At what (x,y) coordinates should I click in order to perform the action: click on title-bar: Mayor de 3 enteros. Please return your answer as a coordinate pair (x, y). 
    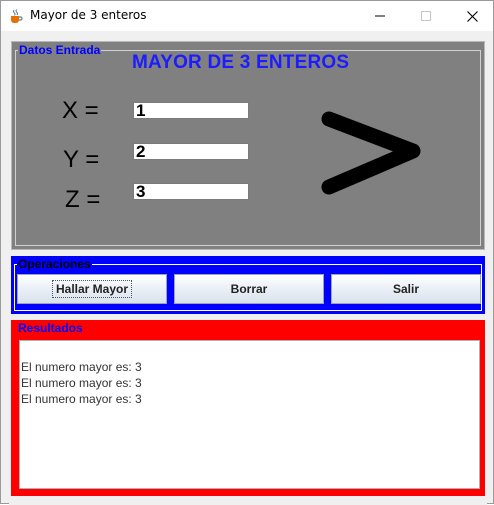
    Looking at the image, I should click on (247, 16).